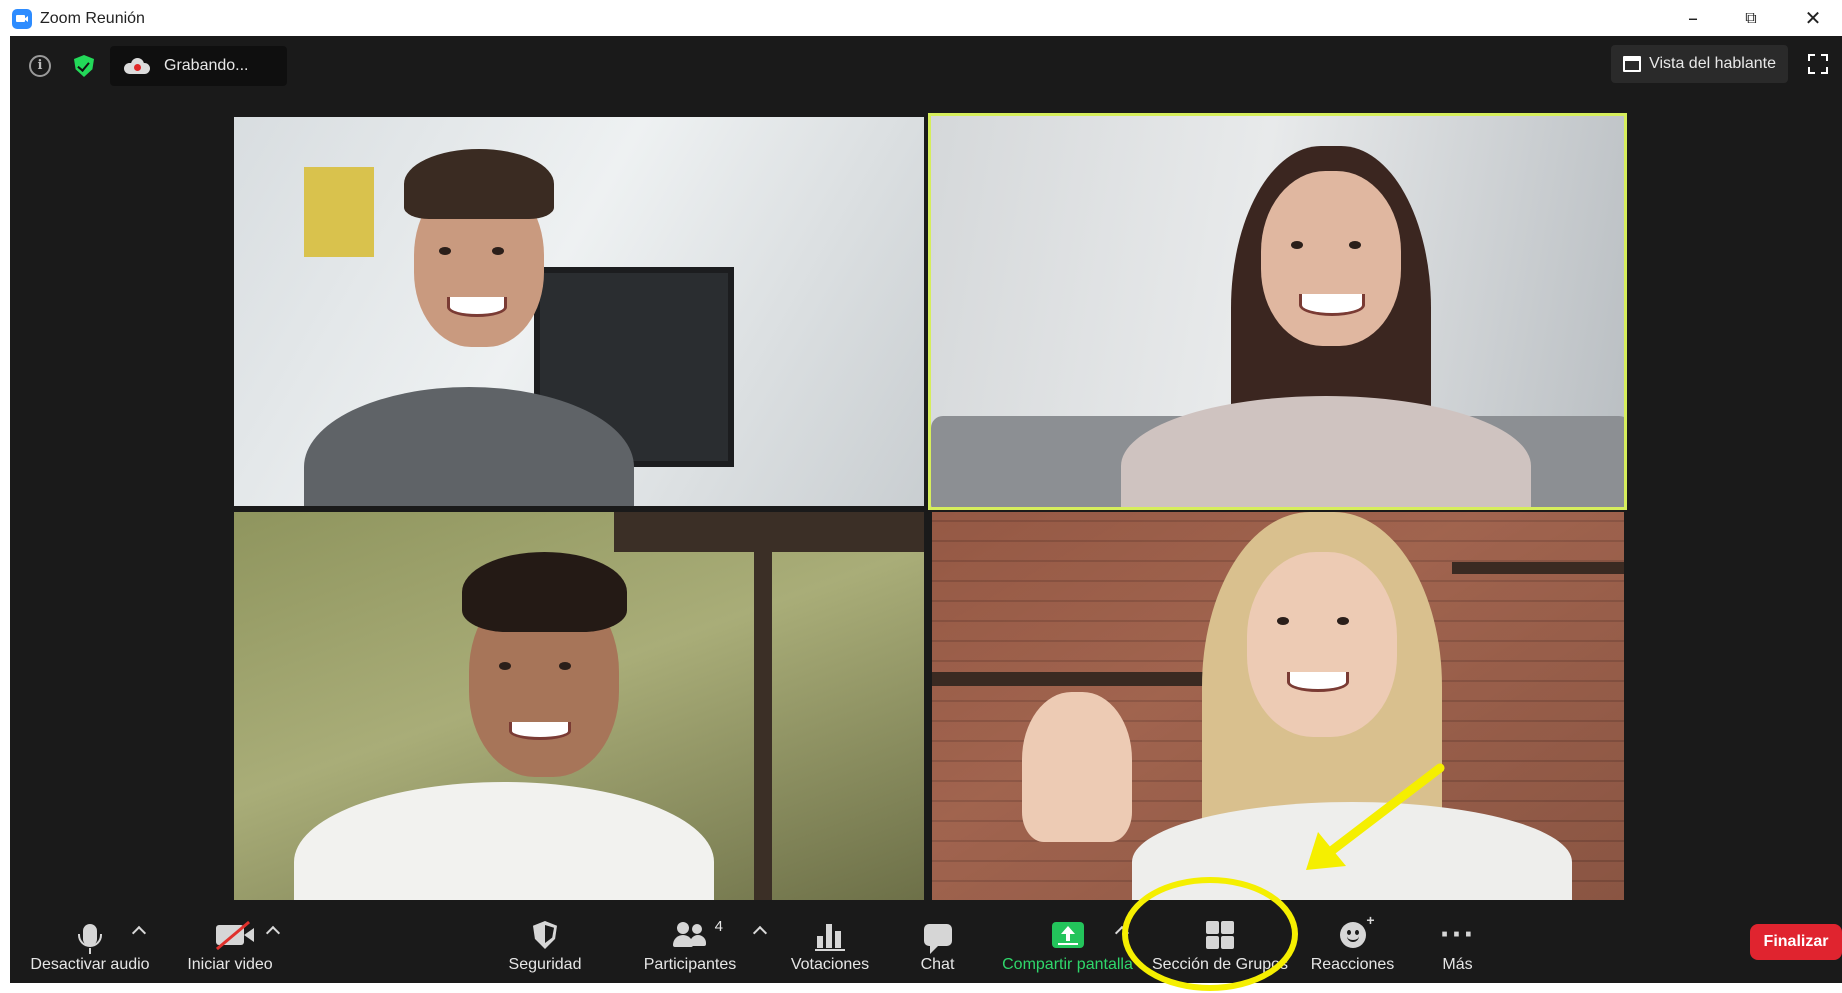  I want to click on restore-button: ⧉, so click(1751, 18).